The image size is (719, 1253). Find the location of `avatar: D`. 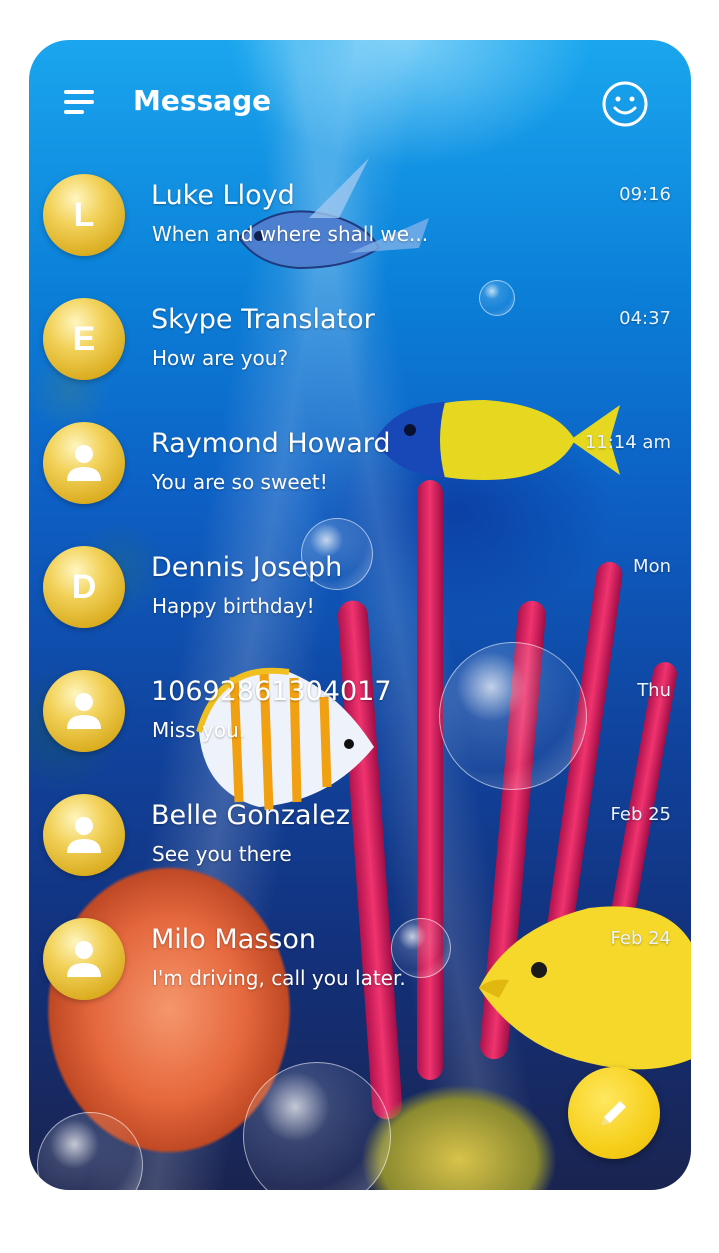

avatar: D is located at coordinates (84, 587).